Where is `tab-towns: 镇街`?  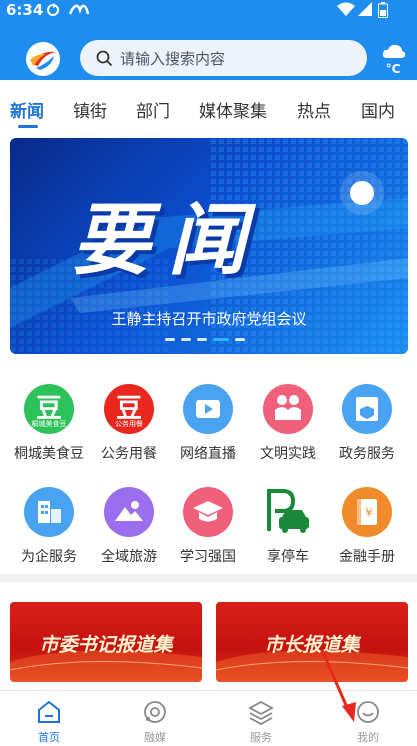 tab-towns: 镇街 is located at coordinates (90, 109).